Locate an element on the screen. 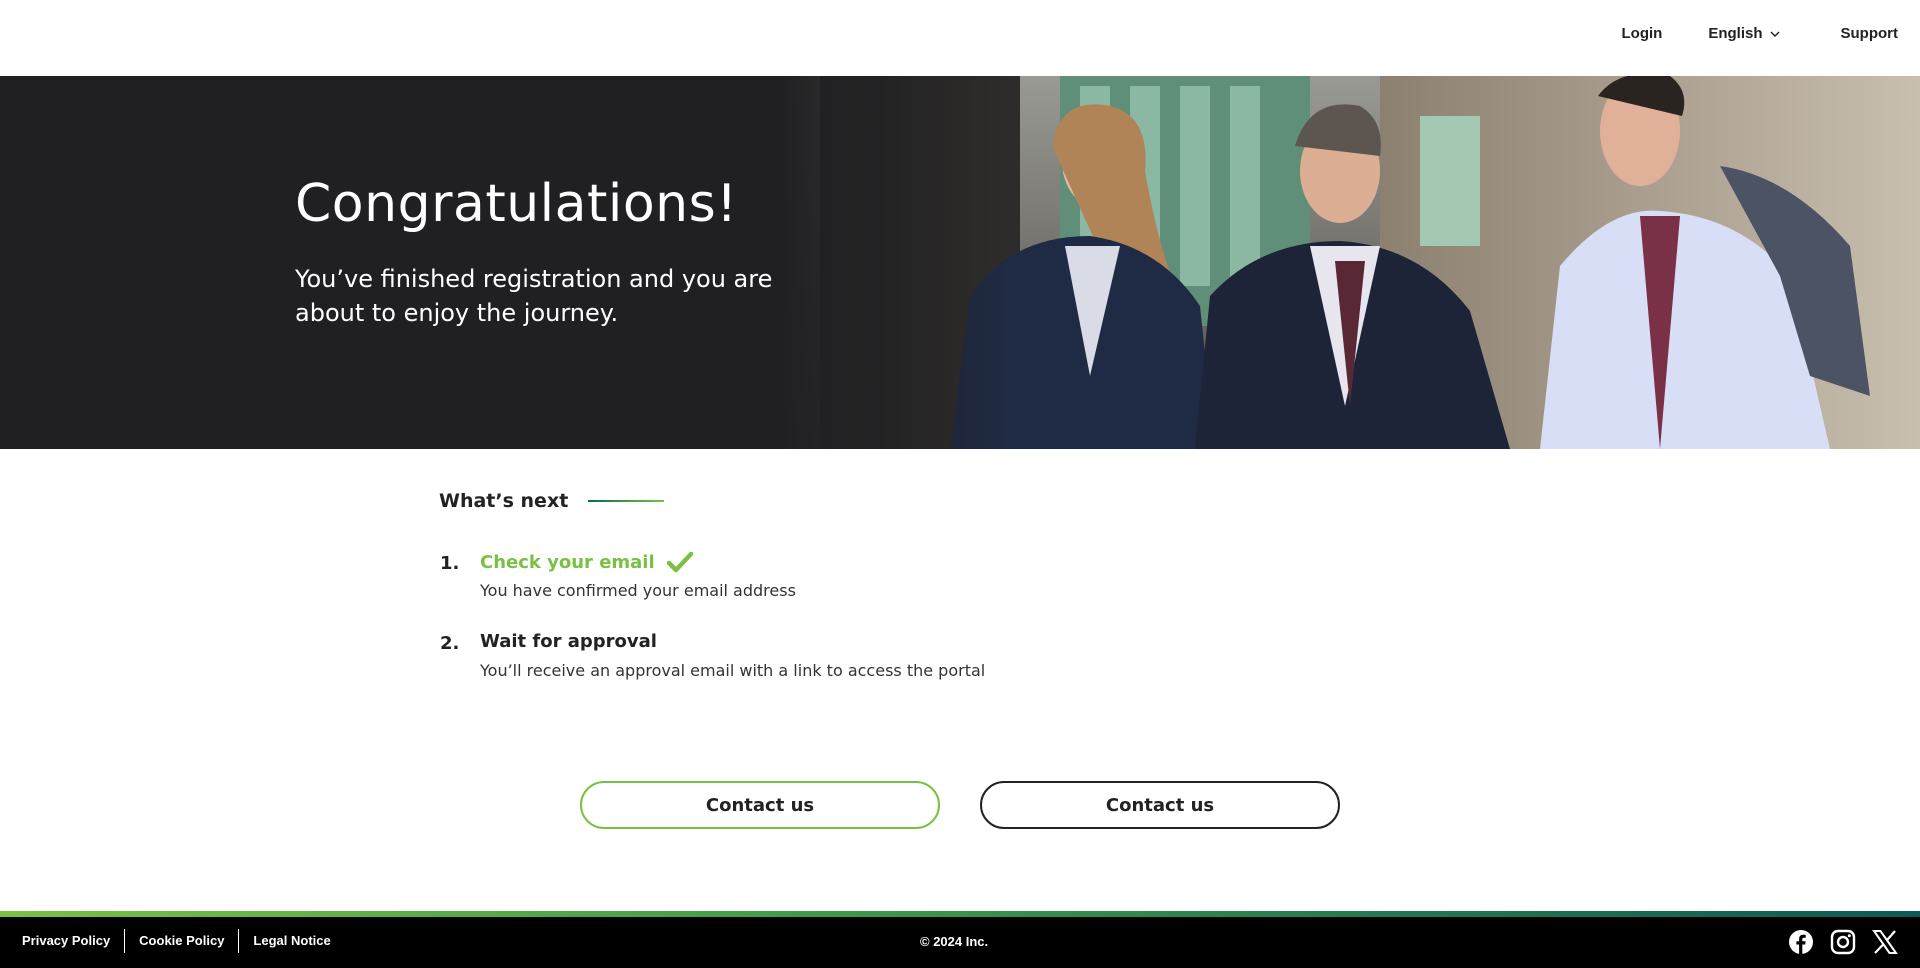 Image resolution: width=1920 pixels, height=968 pixels. checkmark-icon is located at coordinates (679, 562).